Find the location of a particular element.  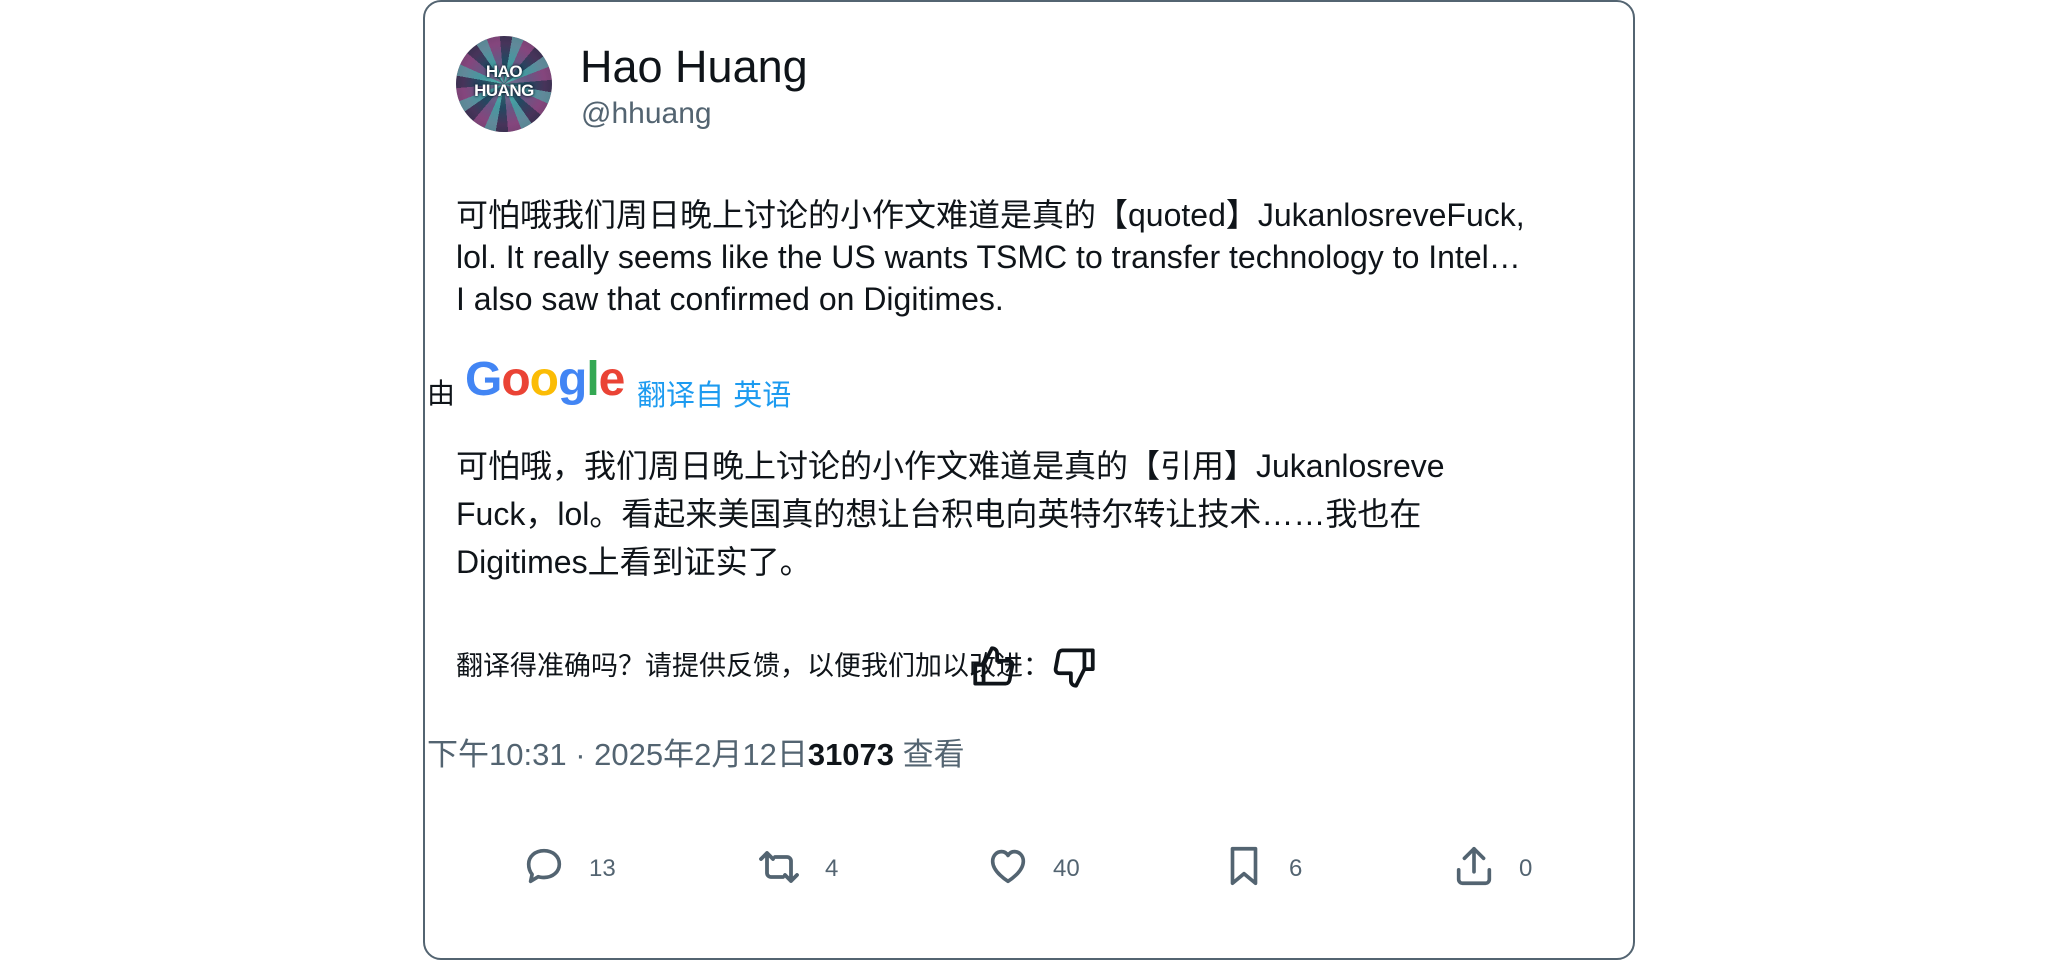

translation-attribution: 由 Google 翻译自 英语 is located at coordinates (677, 382).